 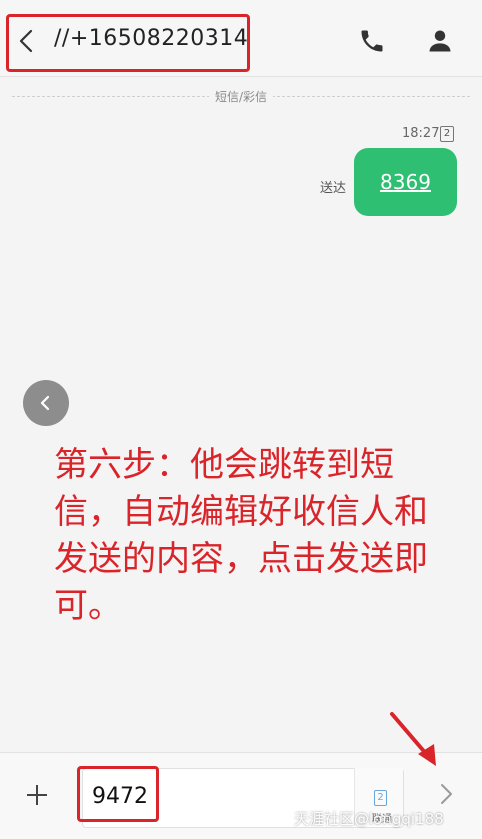 I want to click on message-text: 8369, so click(x=405, y=182).